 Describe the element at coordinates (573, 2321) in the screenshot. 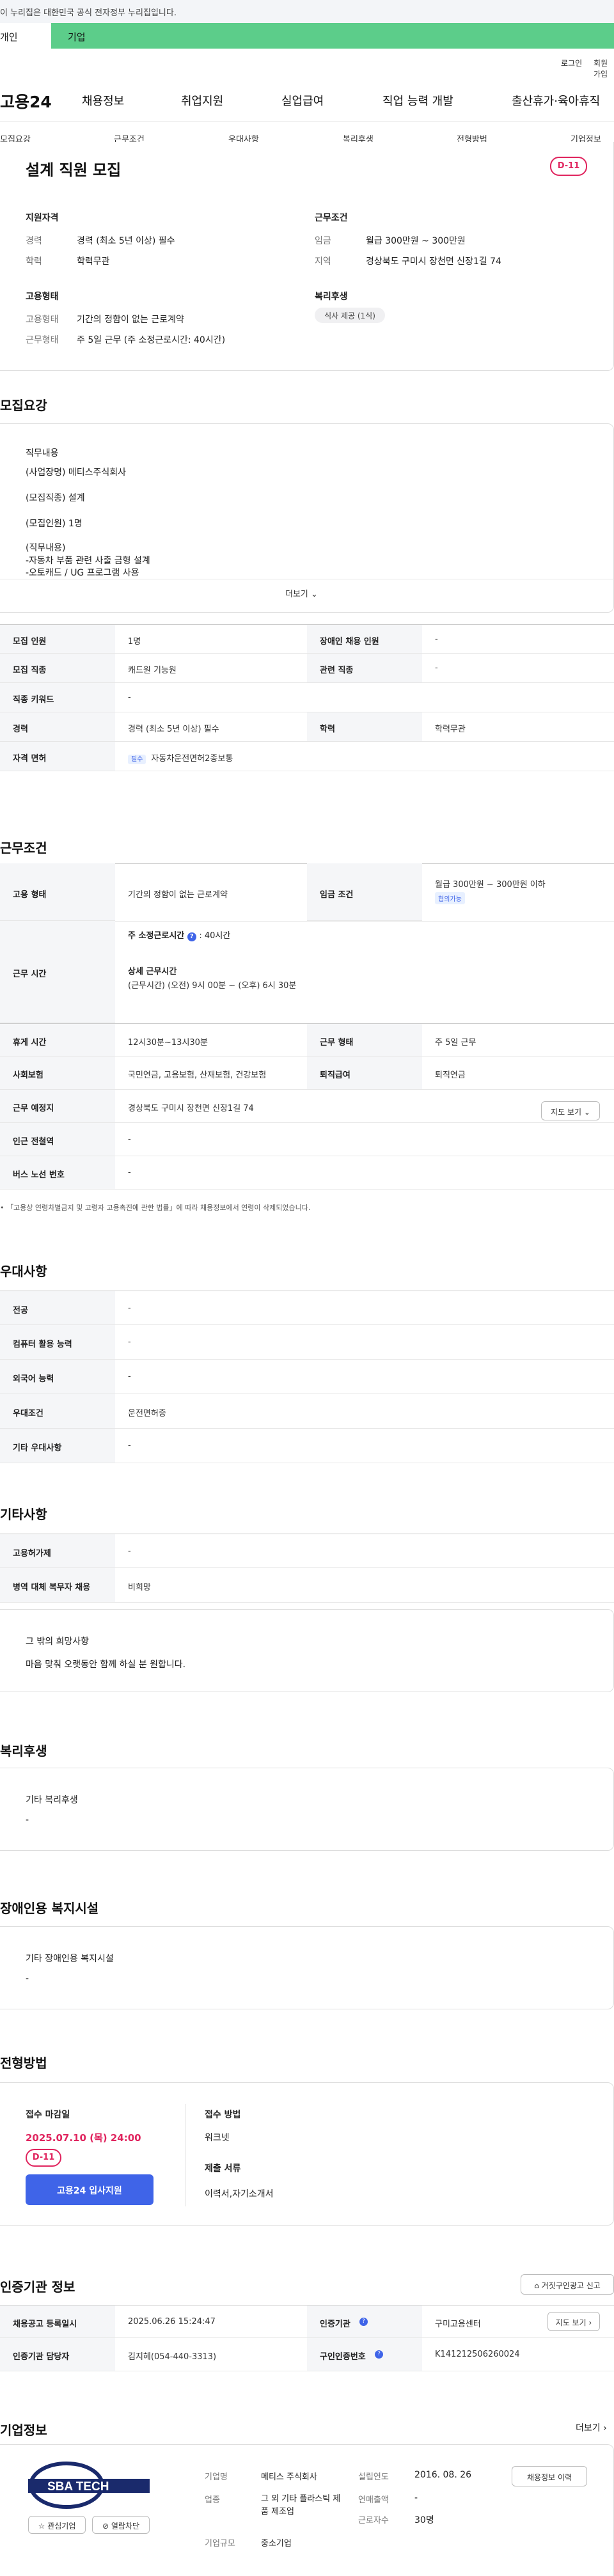

I see `cert-map-button: 지도 보기 ›` at that location.